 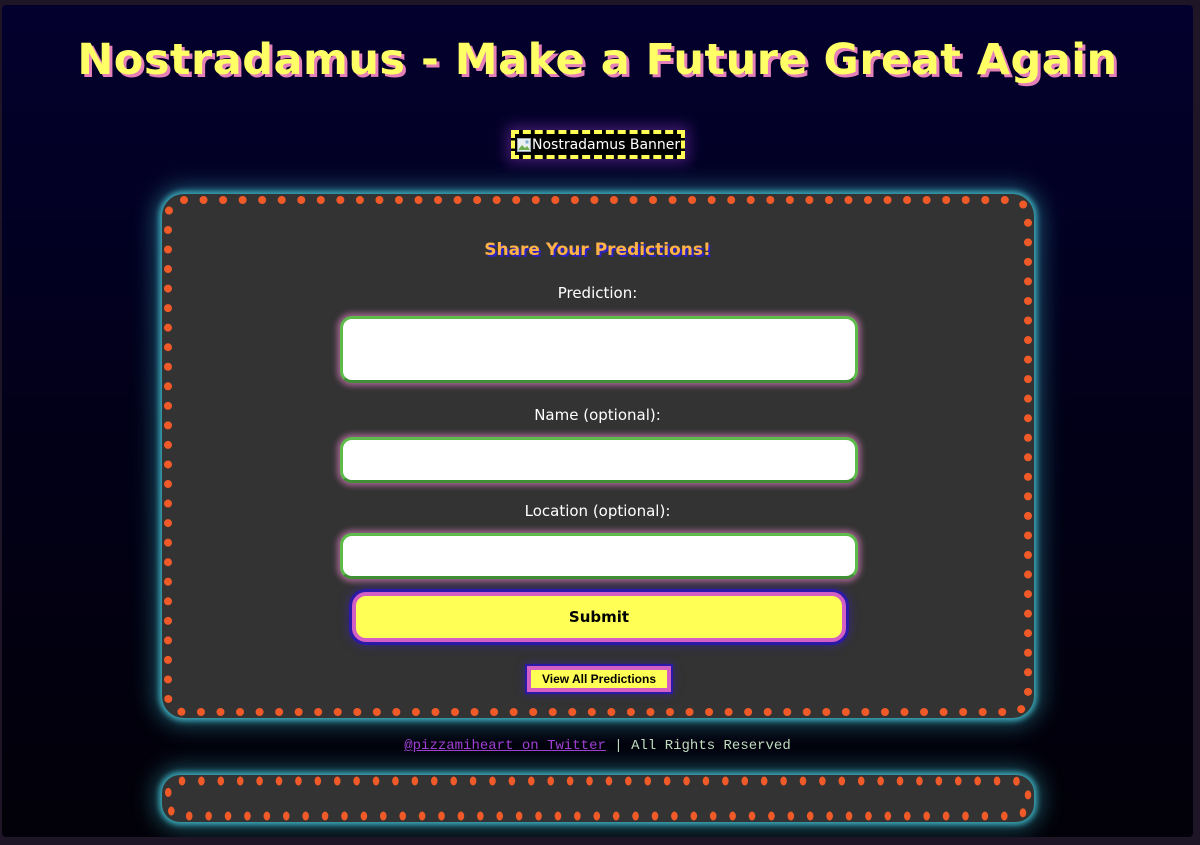 What do you see at coordinates (505, 746) in the screenshot?
I see `twitter-link: @pizzamiheart on Twitter` at bounding box center [505, 746].